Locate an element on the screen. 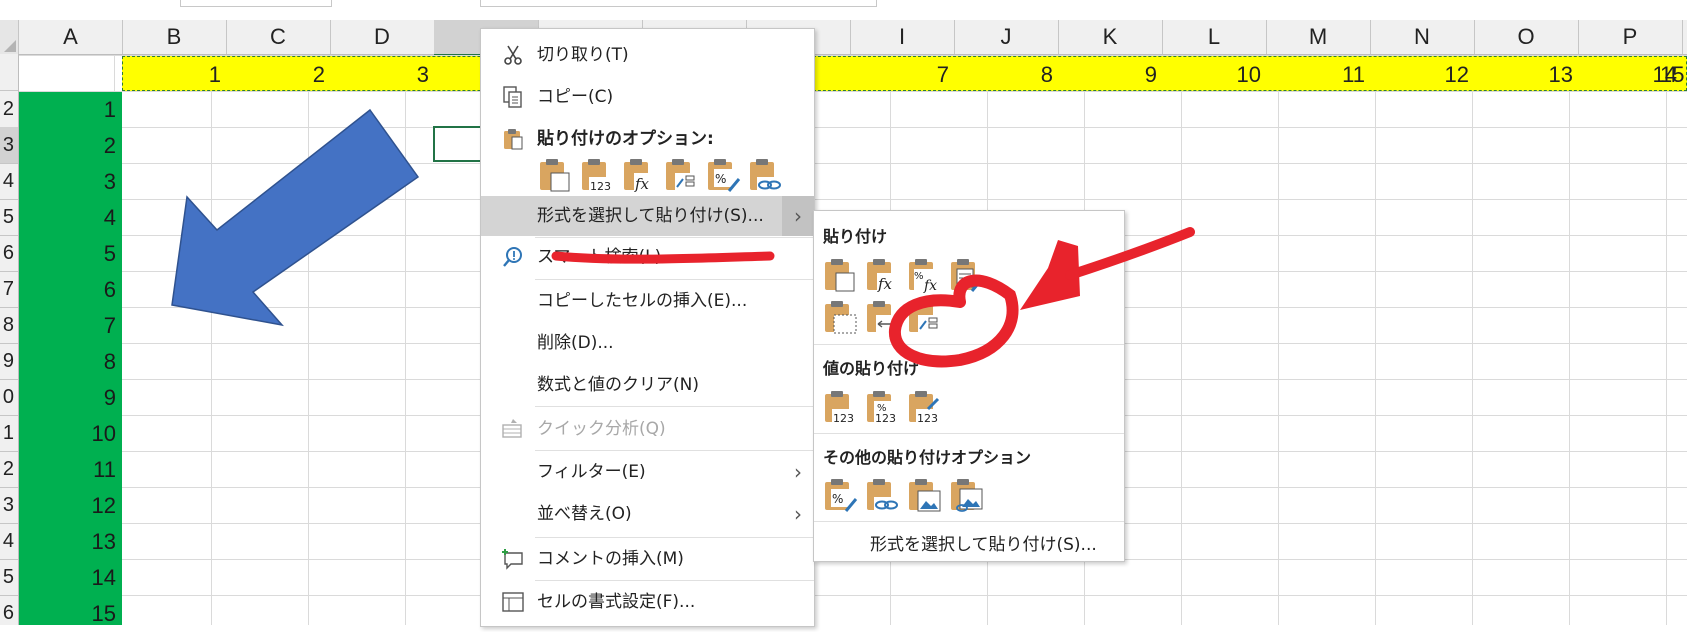 This screenshot has height=632, width=1687. paste-keep-source-format-icon is located at coordinates (966, 275).